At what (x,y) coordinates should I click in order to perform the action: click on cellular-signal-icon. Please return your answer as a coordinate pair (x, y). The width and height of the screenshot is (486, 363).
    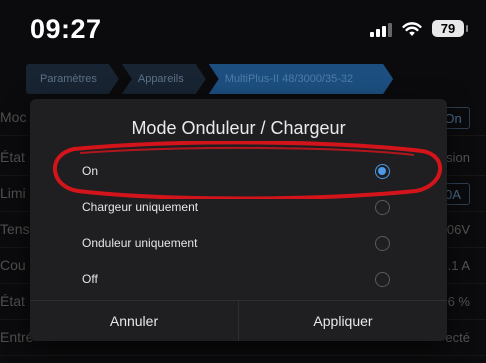
    Looking at the image, I should click on (381, 29).